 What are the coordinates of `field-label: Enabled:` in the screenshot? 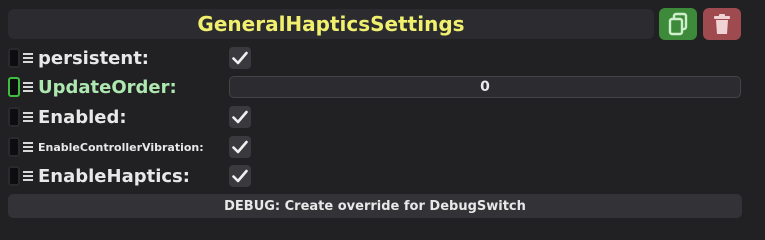 It's located at (82, 117).